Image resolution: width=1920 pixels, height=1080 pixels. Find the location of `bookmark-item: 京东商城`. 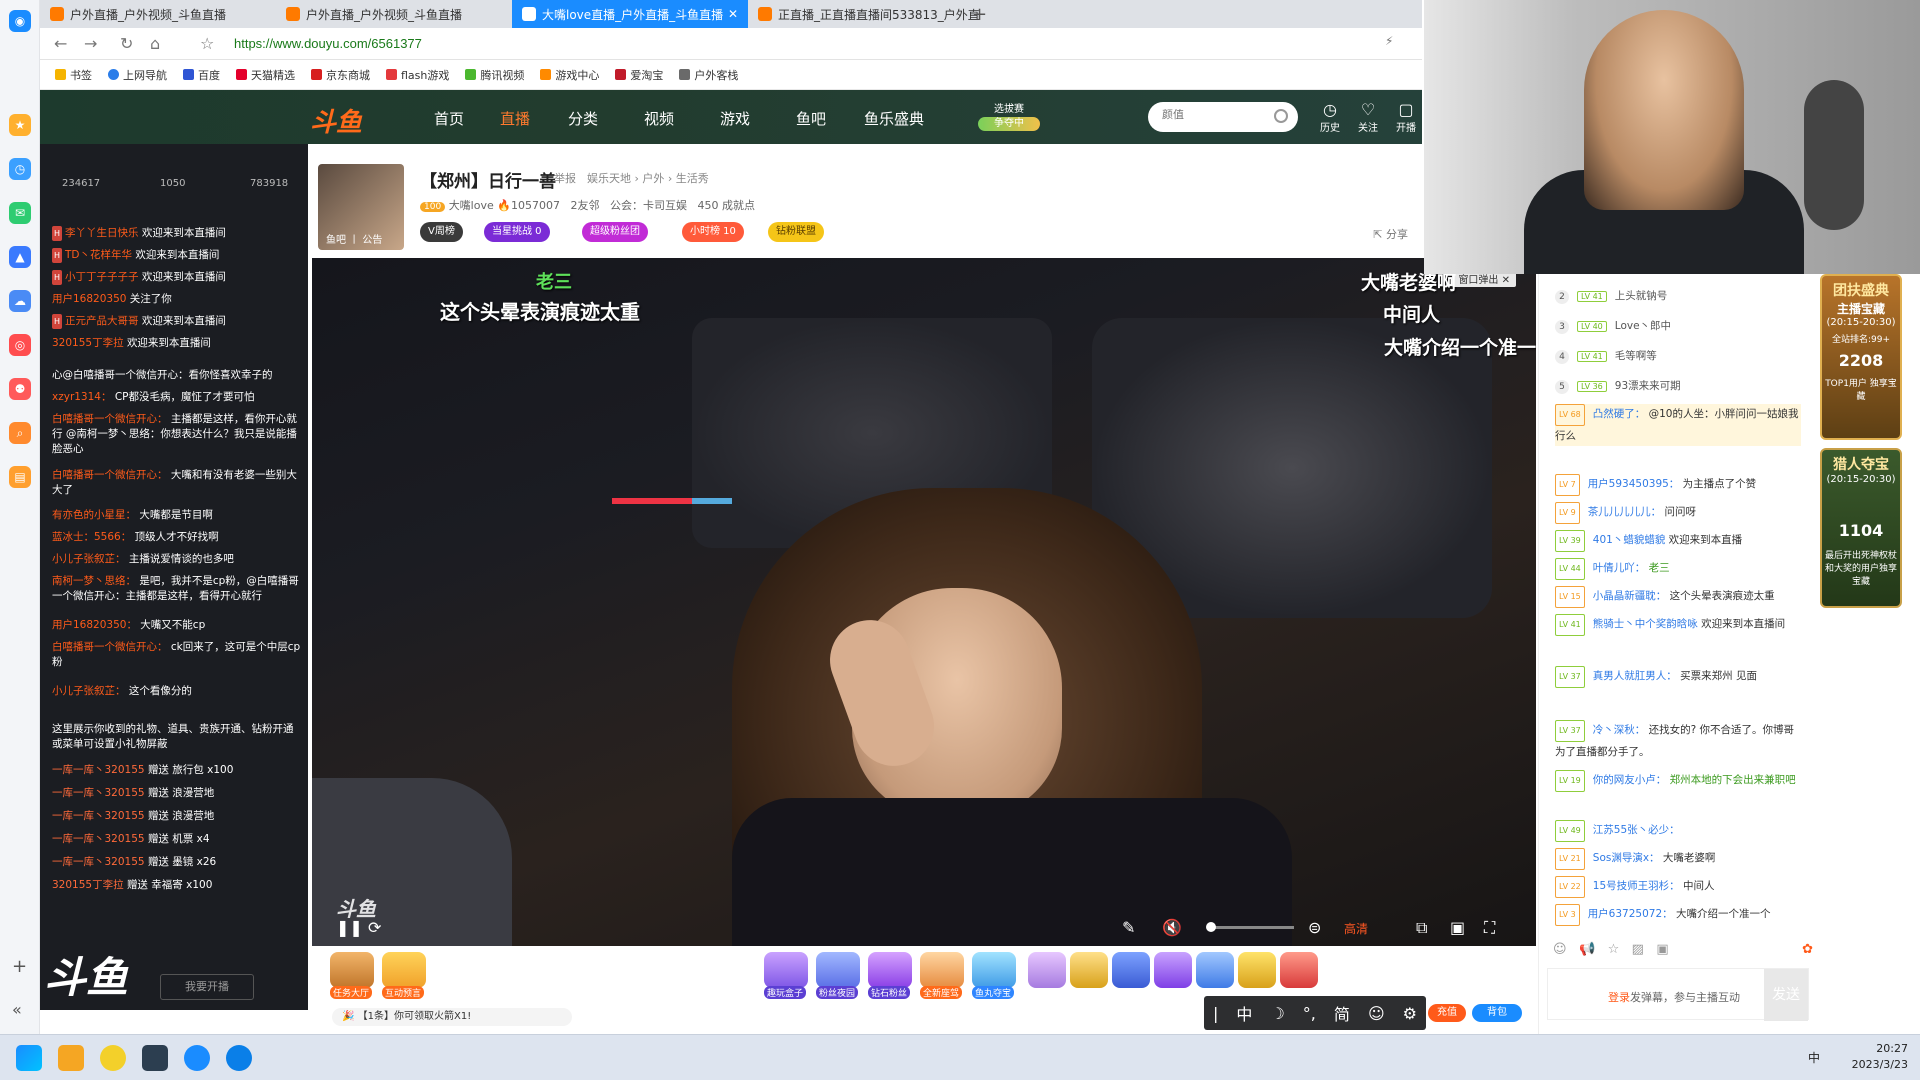

bookmark-item: 京东商城 is located at coordinates (340, 75).